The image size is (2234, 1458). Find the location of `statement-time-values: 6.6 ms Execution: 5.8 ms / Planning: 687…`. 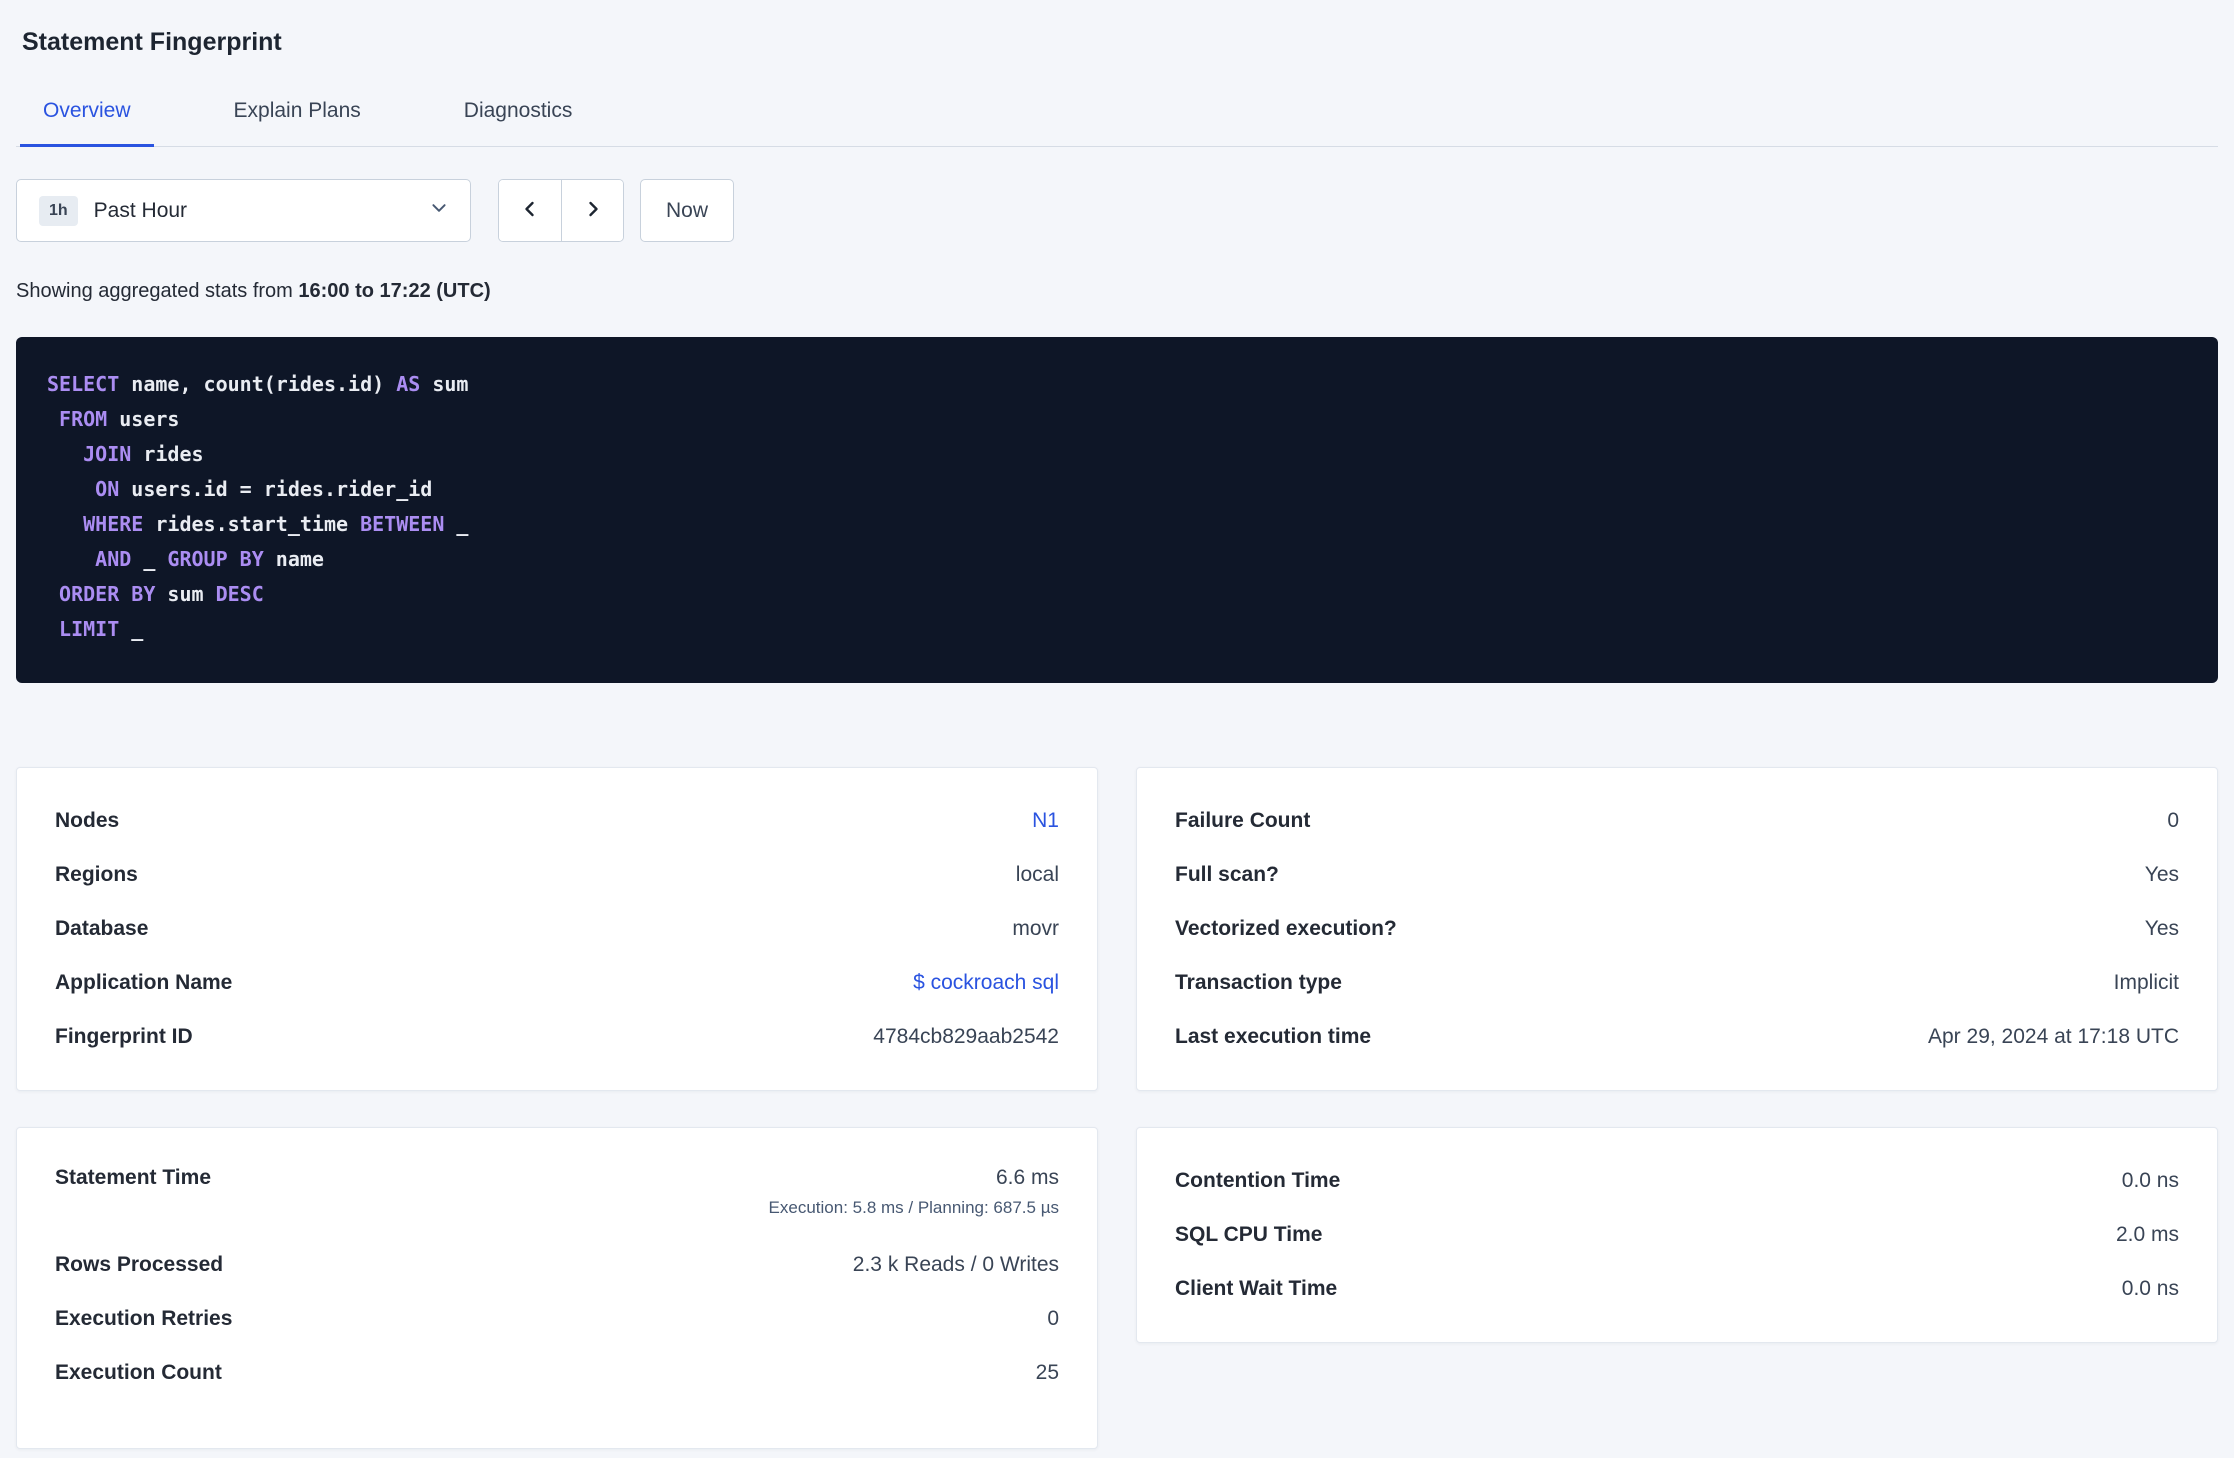

statement-time-values: 6.6 ms Execution: 5.8 ms / Planning: 687… is located at coordinates (914, 1192).